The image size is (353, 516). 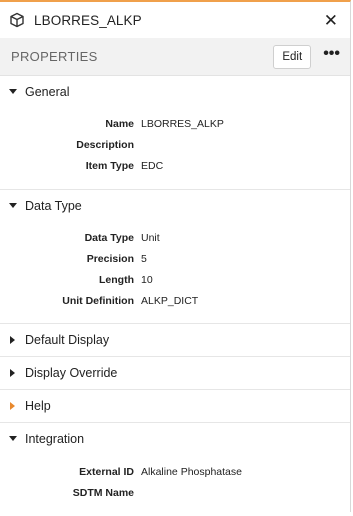 I want to click on property-value: Alkaline Phosphatase, so click(x=191, y=471).